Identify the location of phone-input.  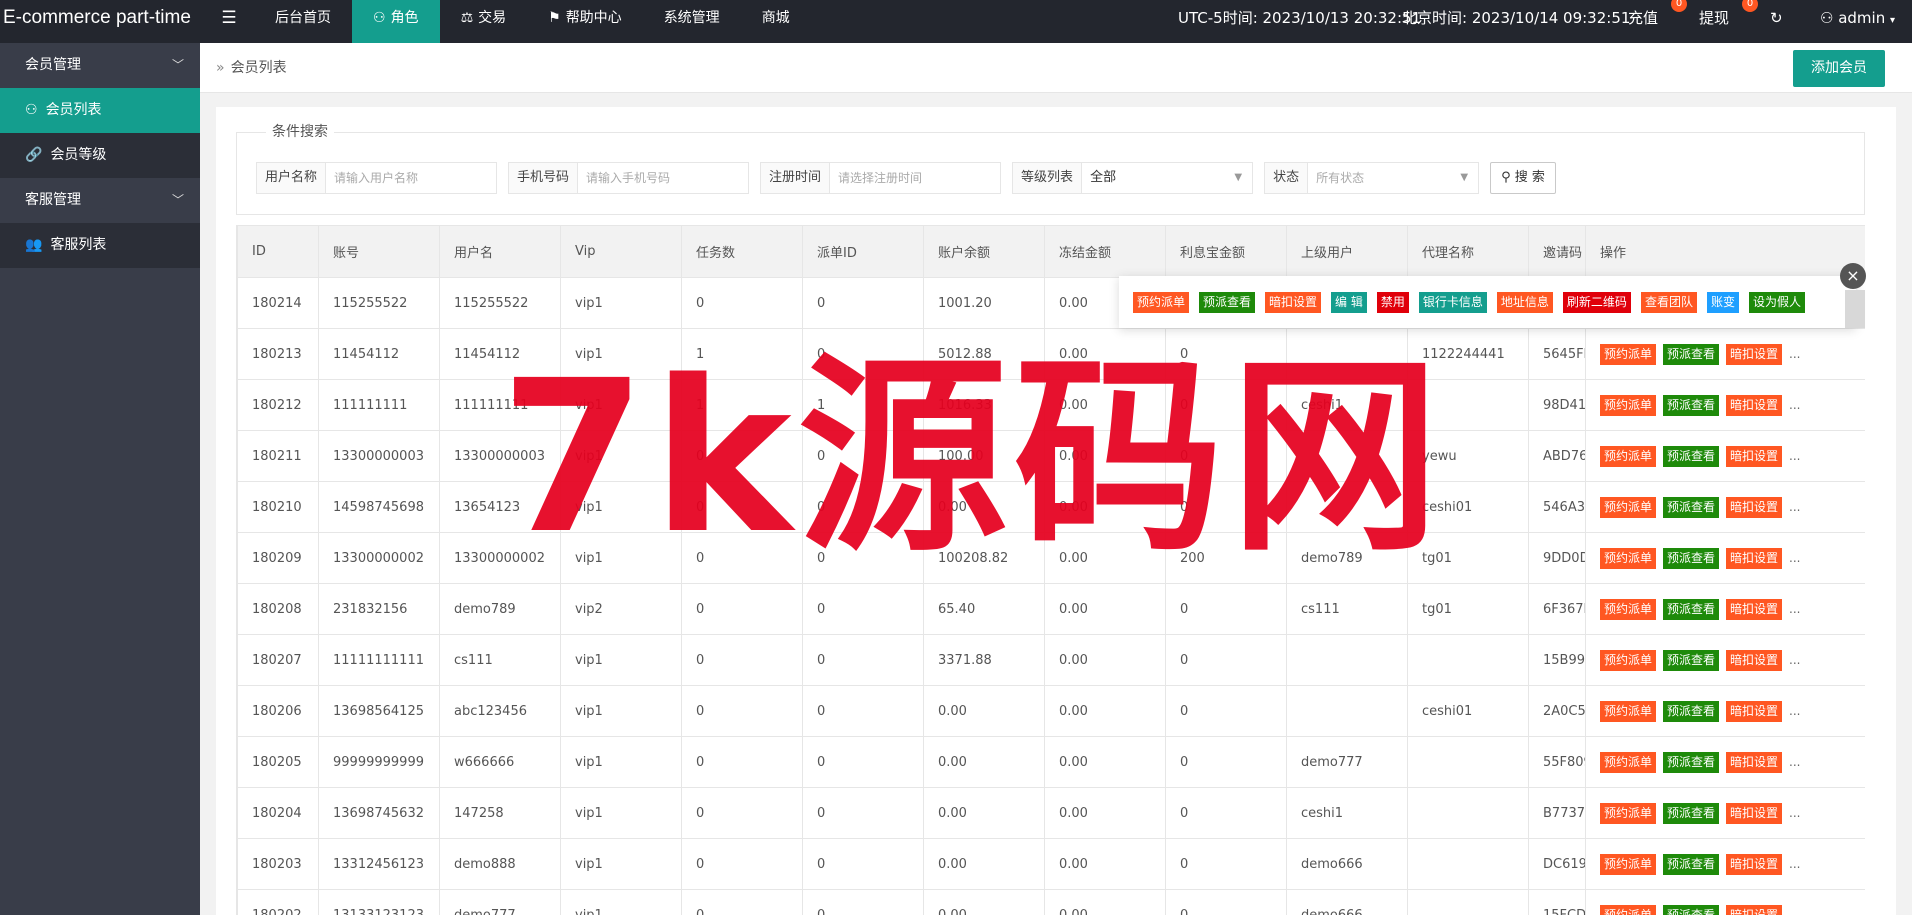
(663, 178).